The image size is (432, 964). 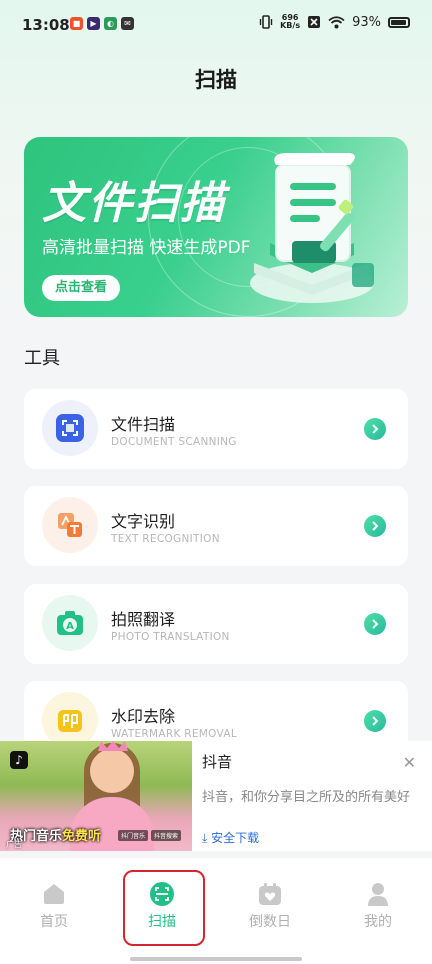 I want to click on tool-name: 拍照翻译, so click(x=143, y=619).